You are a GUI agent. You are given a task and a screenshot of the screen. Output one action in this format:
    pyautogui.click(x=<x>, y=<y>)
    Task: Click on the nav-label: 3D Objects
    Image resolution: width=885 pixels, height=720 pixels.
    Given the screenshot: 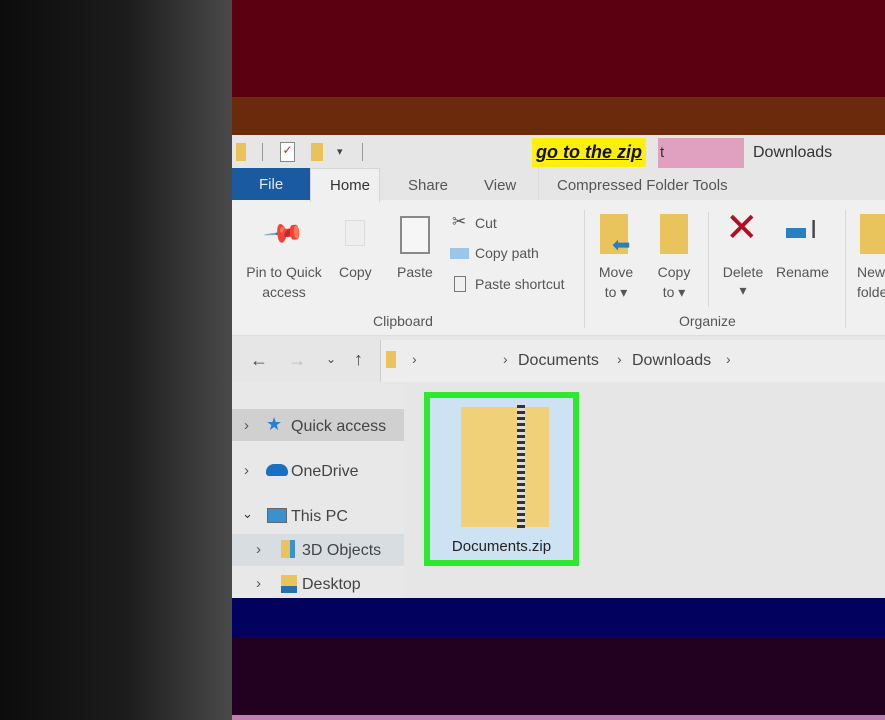 What is the action you would take?
    pyautogui.click(x=341, y=551)
    